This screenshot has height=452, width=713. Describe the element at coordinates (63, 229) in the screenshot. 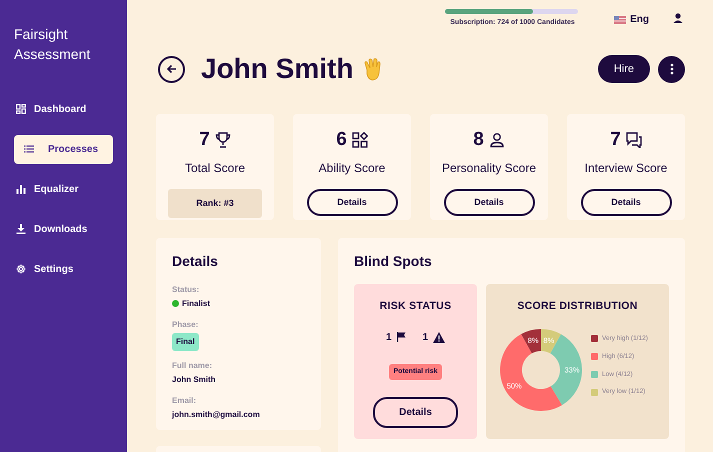

I see `sidebar-item: Downloads` at that location.